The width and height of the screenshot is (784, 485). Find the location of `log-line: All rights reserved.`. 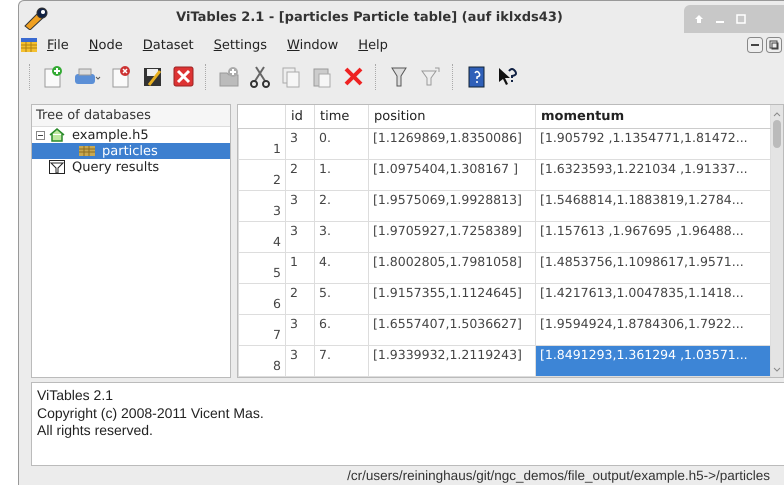

log-line: All rights reserved. is located at coordinates (95, 431).